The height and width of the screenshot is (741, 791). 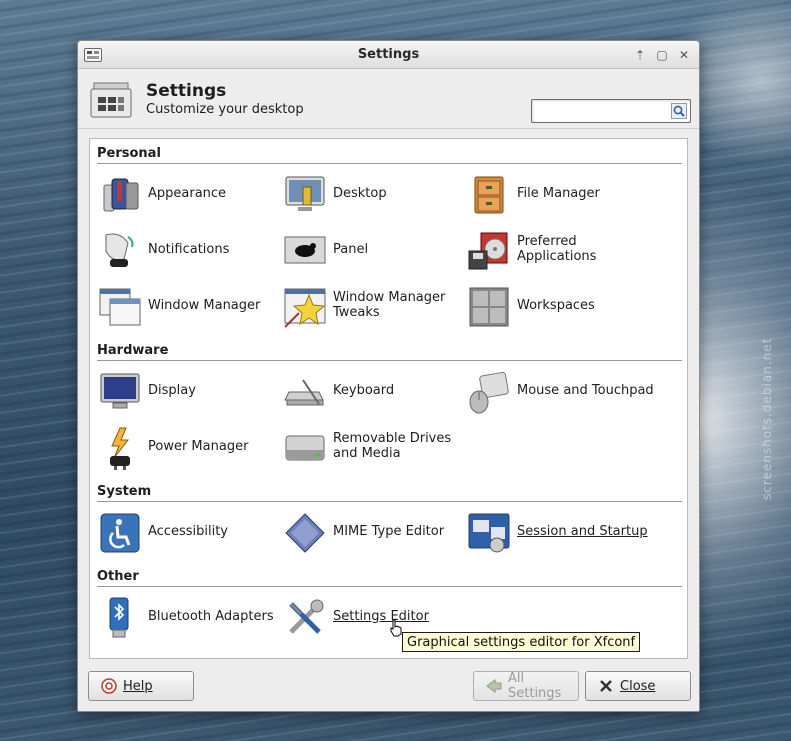 What do you see at coordinates (120, 618) in the screenshot?
I see `bluetooth-icon` at bounding box center [120, 618].